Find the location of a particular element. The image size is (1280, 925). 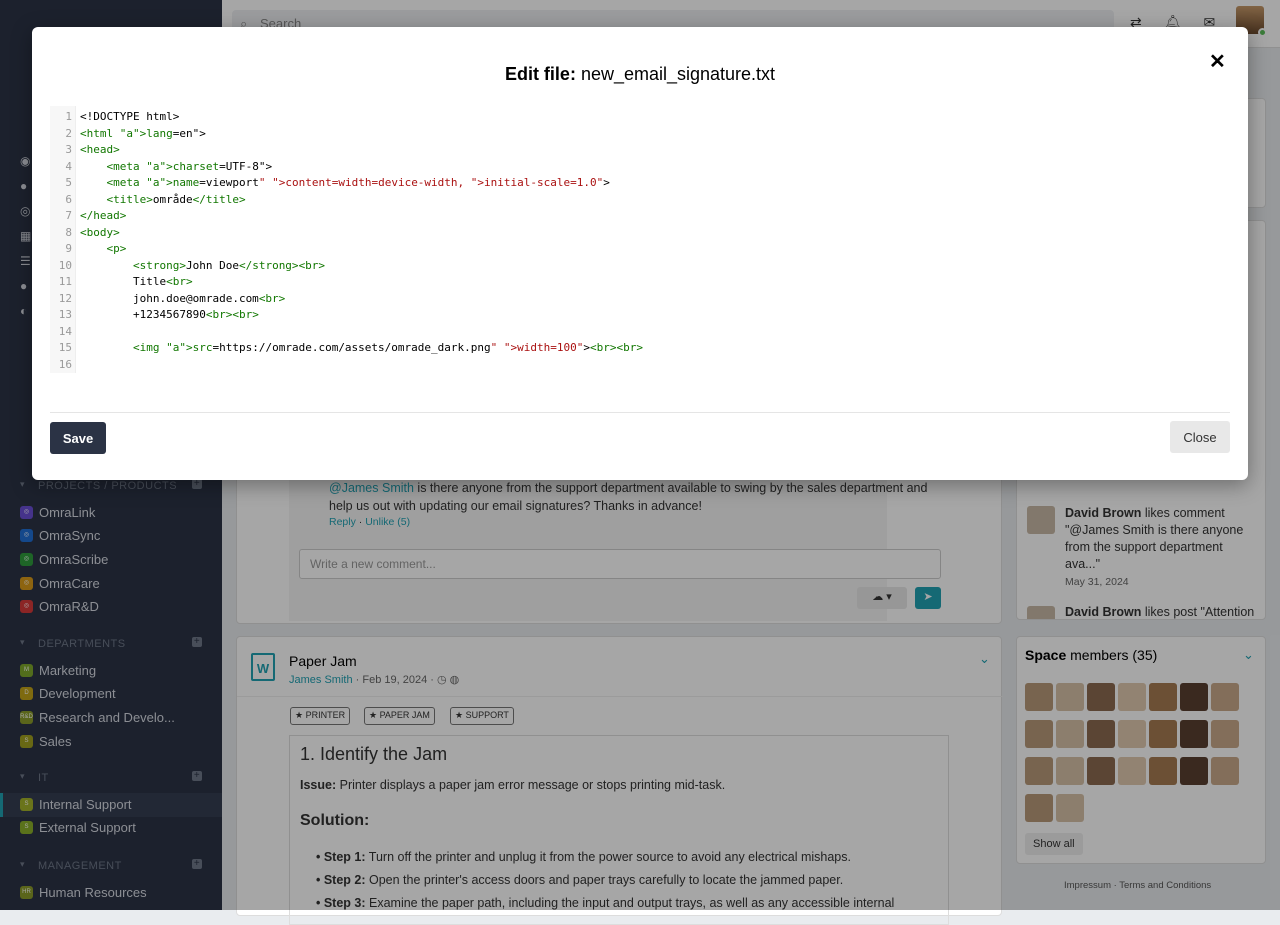

close-icon: ✕ is located at coordinates (1217, 61).